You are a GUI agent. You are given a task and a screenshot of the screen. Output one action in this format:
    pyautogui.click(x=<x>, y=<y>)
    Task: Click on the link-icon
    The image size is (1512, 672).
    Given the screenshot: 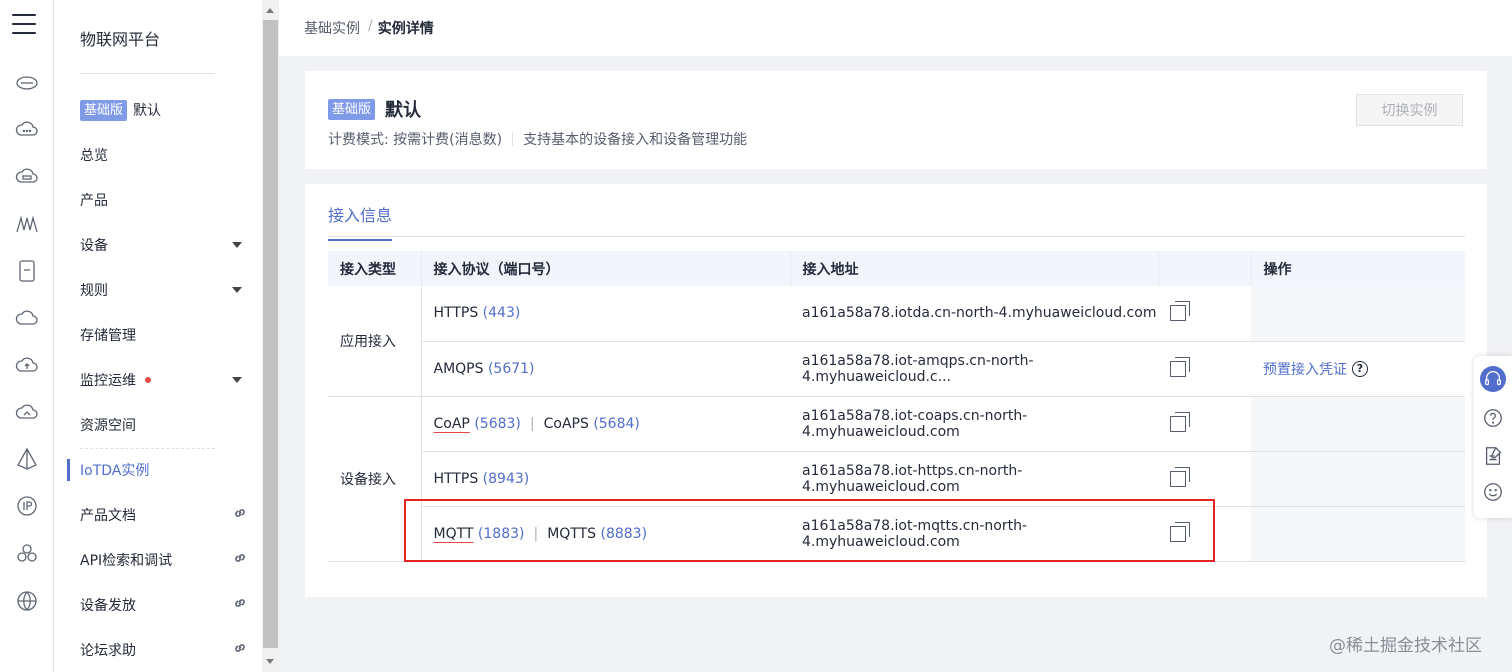 What is the action you would take?
    pyautogui.click(x=240, y=558)
    